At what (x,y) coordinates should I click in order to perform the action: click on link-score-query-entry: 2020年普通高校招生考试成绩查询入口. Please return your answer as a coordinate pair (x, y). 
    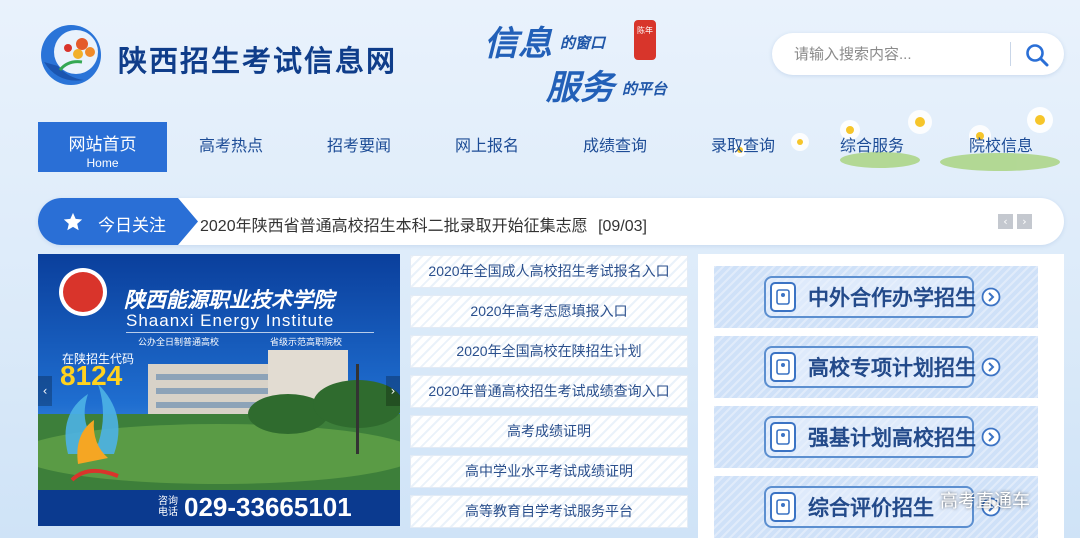
    Looking at the image, I should click on (549, 391).